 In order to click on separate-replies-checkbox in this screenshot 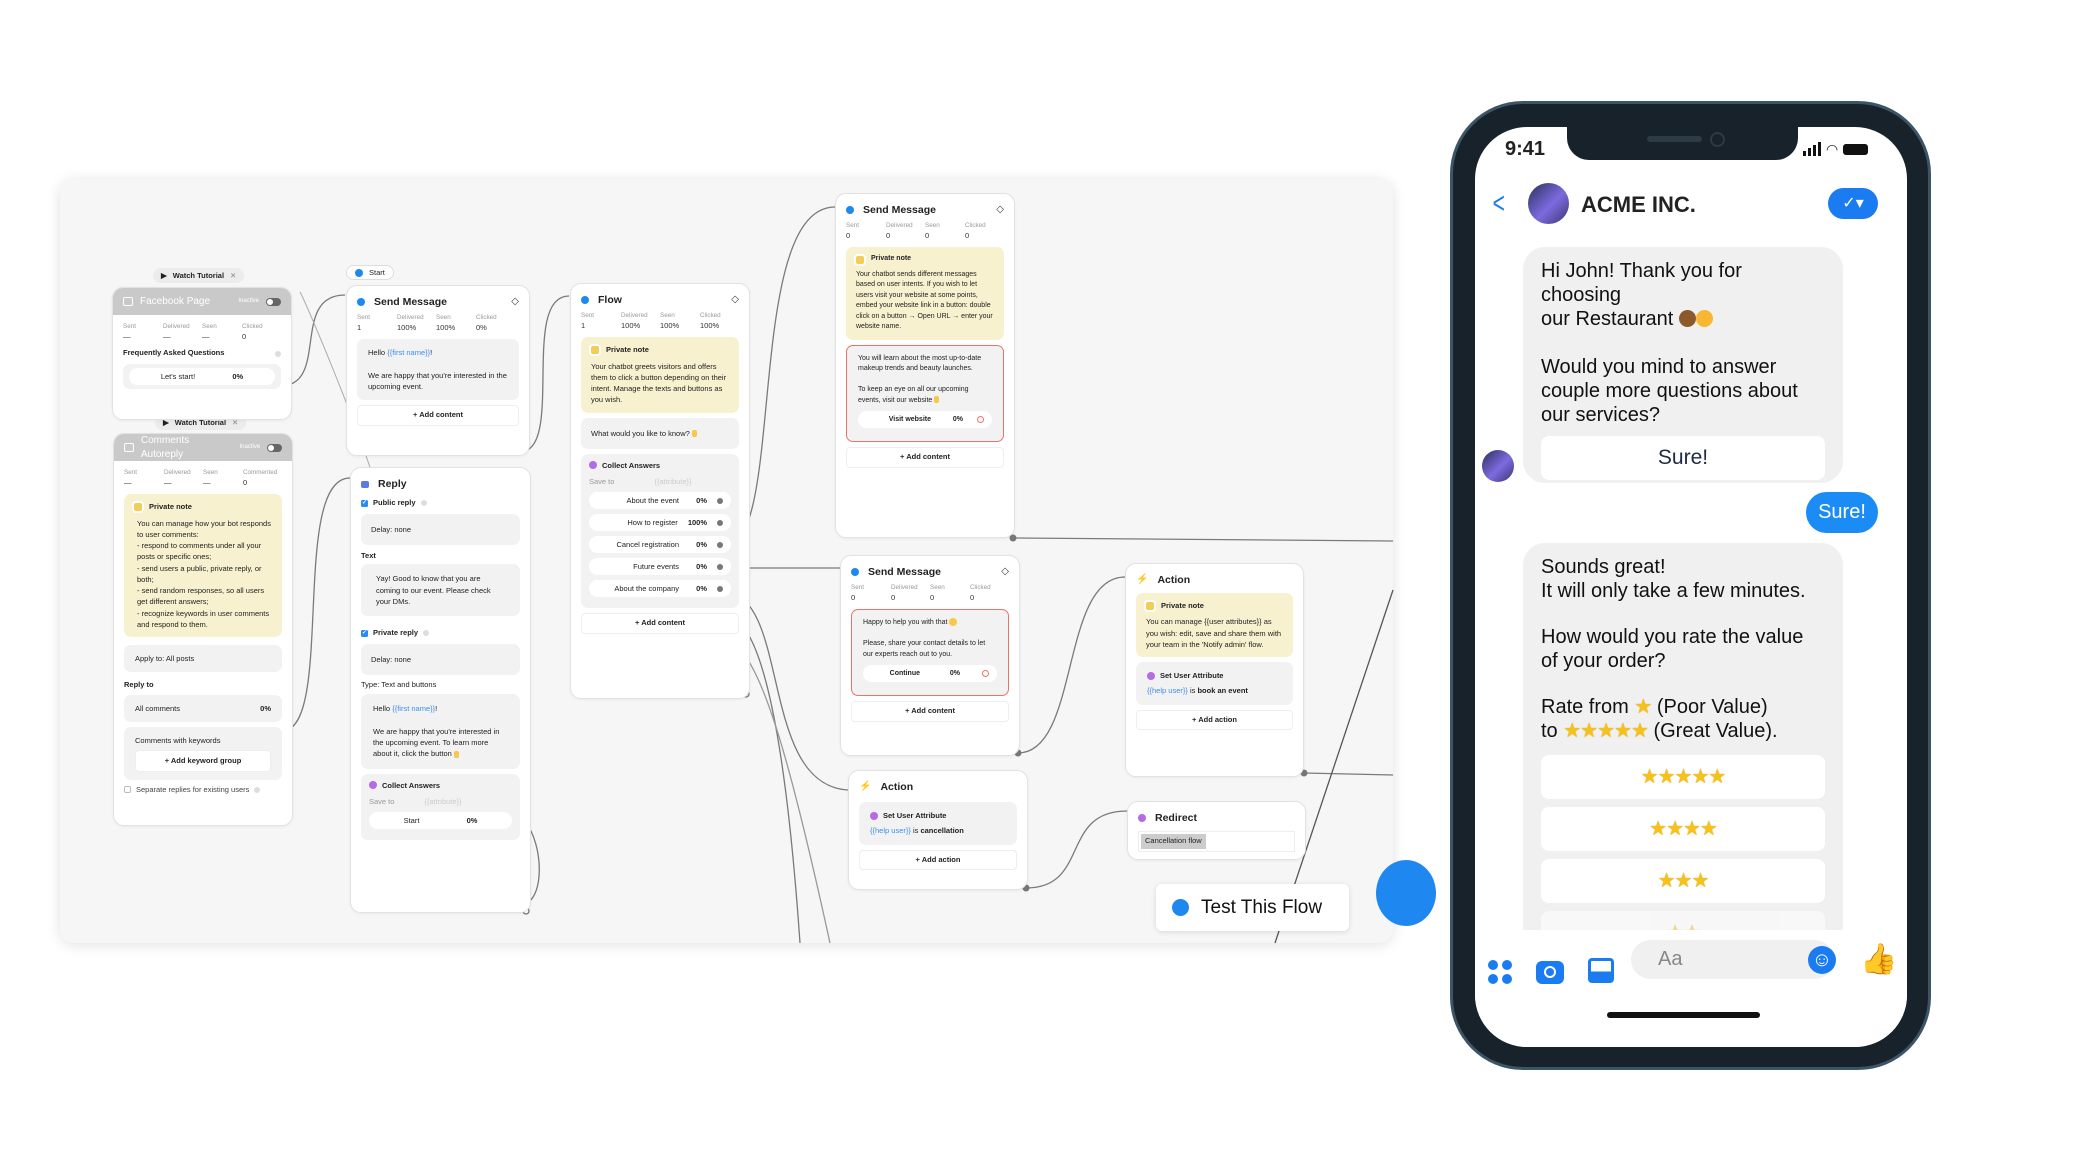, I will do `click(127, 790)`.